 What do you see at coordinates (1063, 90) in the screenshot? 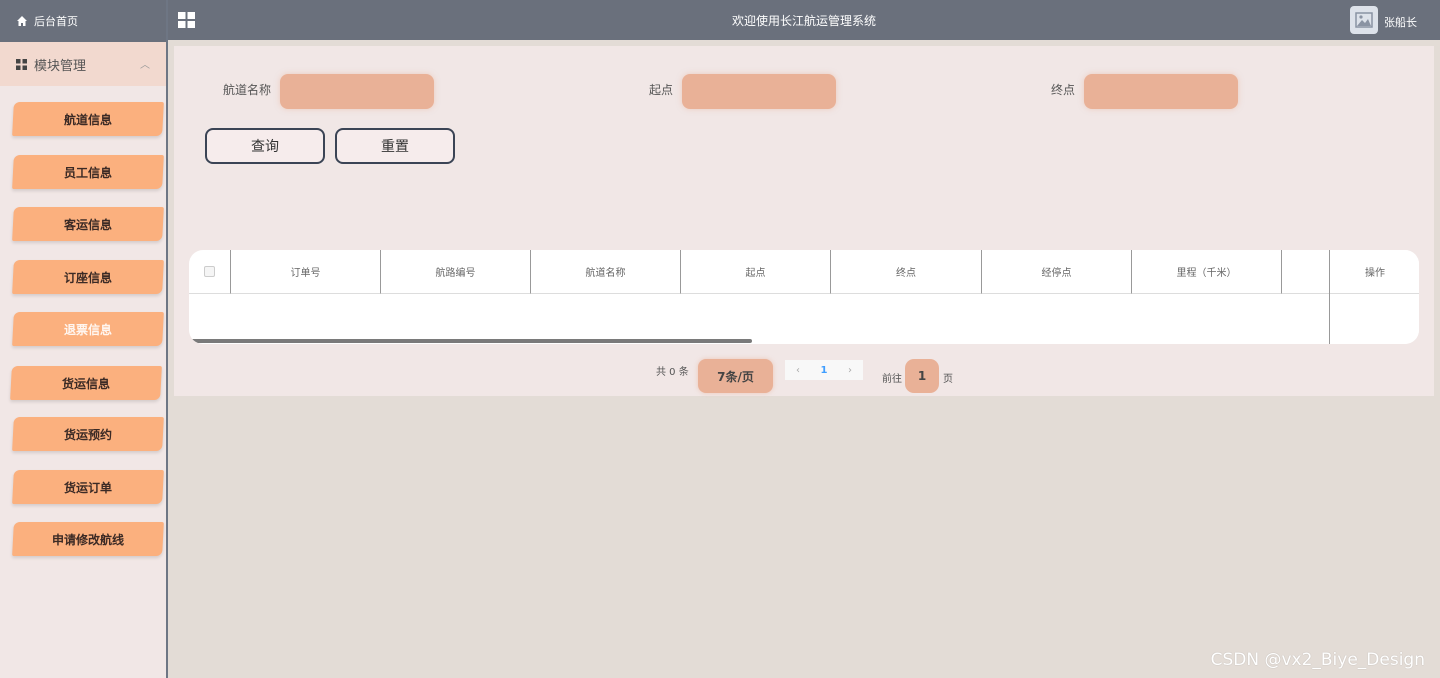
I see `end-point-label: 终点` at bounding box center [1063, 90].